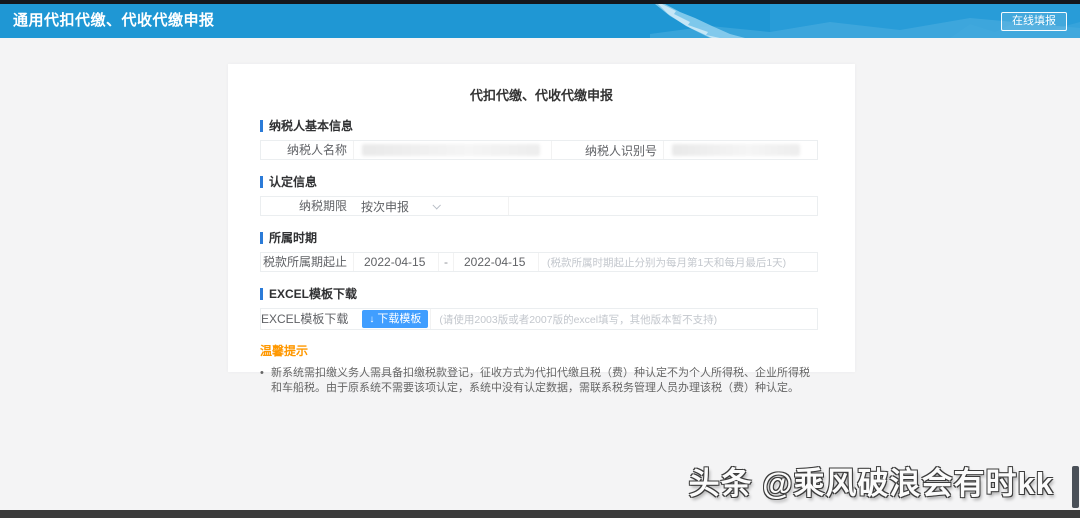 This screenshot has height=518, width=1080. What do you see at coordinates (871, 483) in the screenshot?
I see `toutiao-watermark: 头条 @乘风破浪会有时kk` at bounding box center [871, 483].